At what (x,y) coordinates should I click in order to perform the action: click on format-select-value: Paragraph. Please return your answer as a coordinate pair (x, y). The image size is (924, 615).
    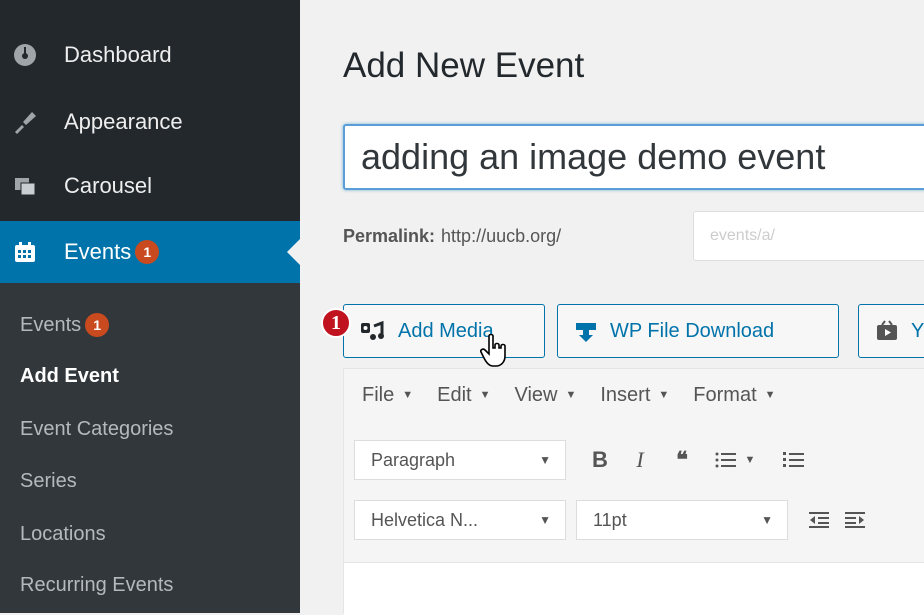
    Looking at the image, I should click on (413, 459).